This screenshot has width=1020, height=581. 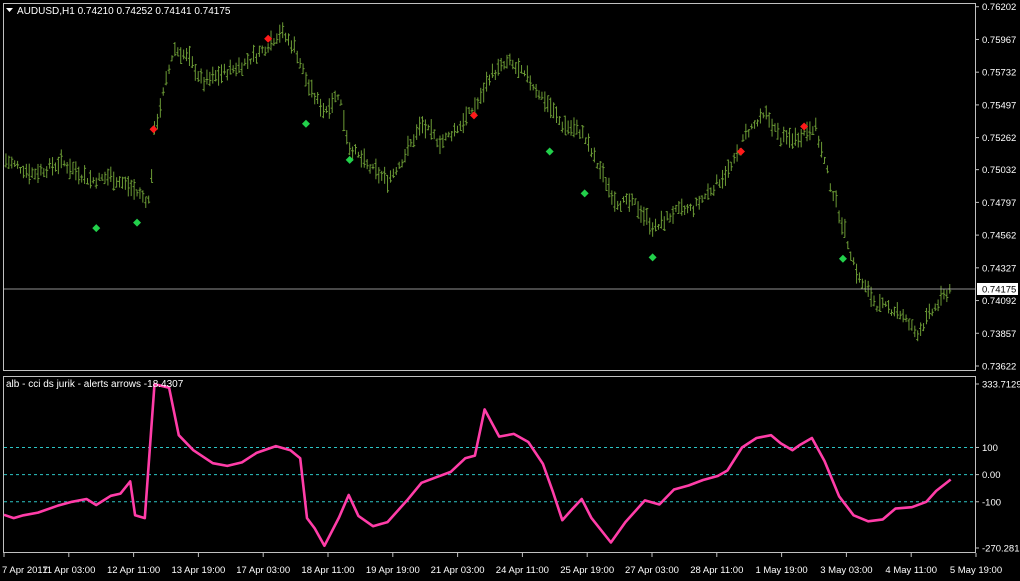 I want to click on indicator-tick-label: 0.00, so click(x=991, y=475).